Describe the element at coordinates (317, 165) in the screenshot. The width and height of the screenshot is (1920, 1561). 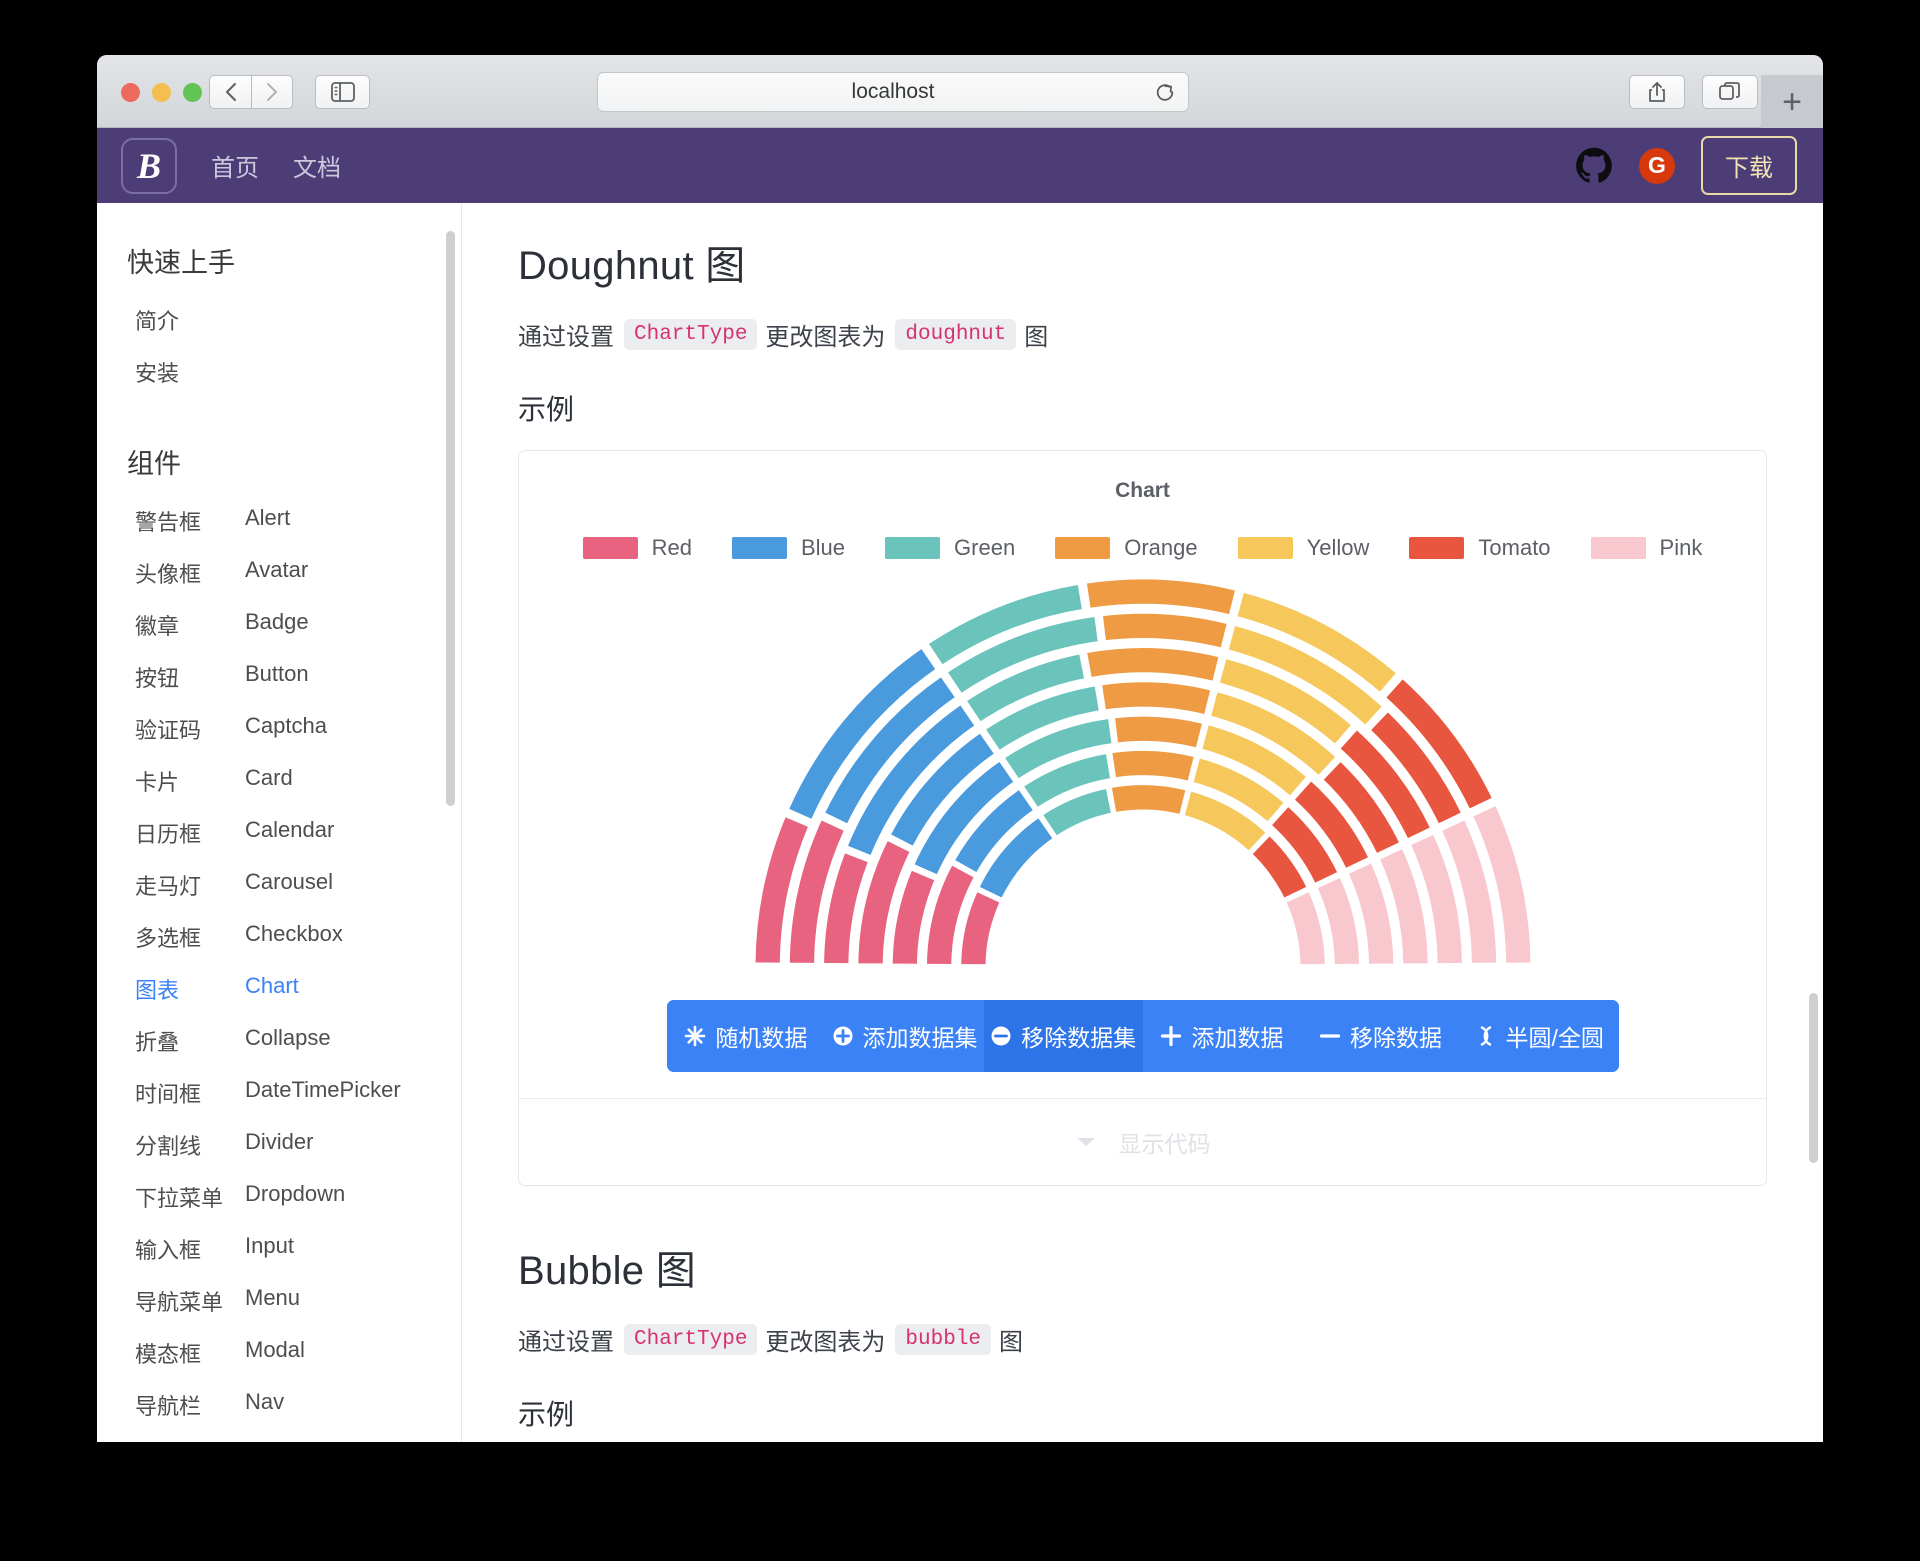
I see `nav-link-docs: 文档` at that location.